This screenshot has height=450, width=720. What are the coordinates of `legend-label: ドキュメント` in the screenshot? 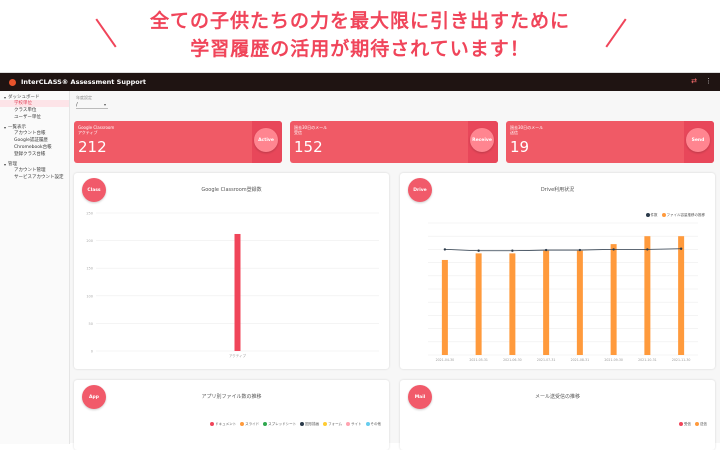 It's located at (226, 424).